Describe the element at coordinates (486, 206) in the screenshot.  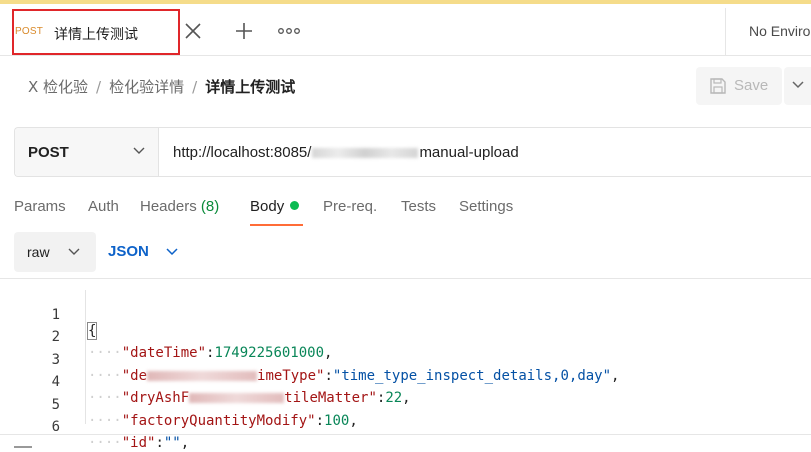
I see `tab-settings: Settings` at that location.